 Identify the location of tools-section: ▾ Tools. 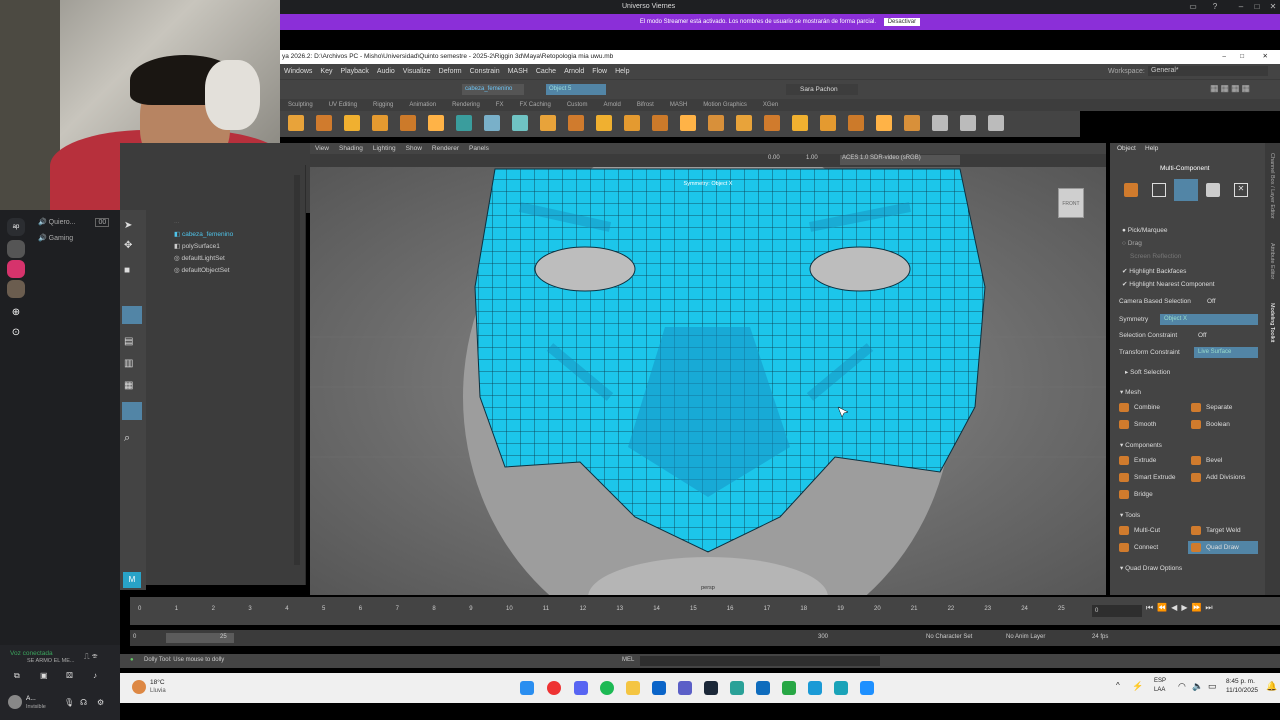
(1130, 515).